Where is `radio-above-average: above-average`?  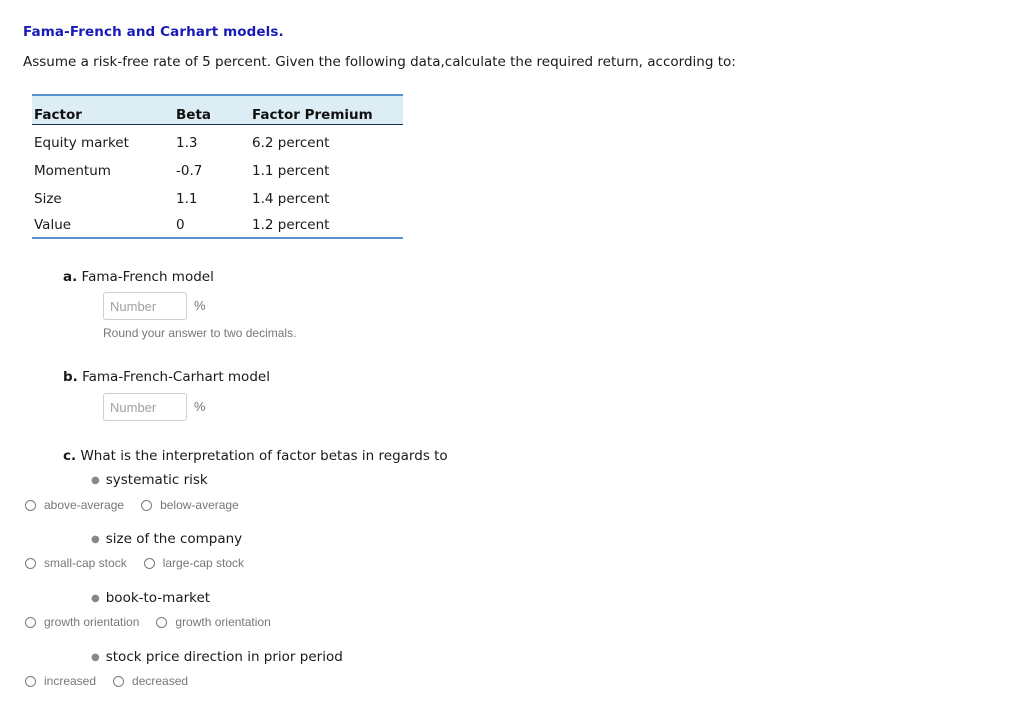
radio-above-average: above-average is located at coordinates (74, 505).